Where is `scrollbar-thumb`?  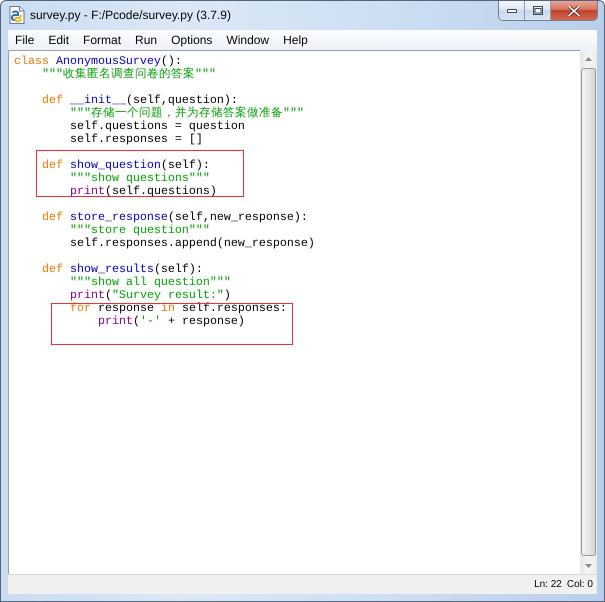 scrollbar-thumb is located at coordinates (588, 312).